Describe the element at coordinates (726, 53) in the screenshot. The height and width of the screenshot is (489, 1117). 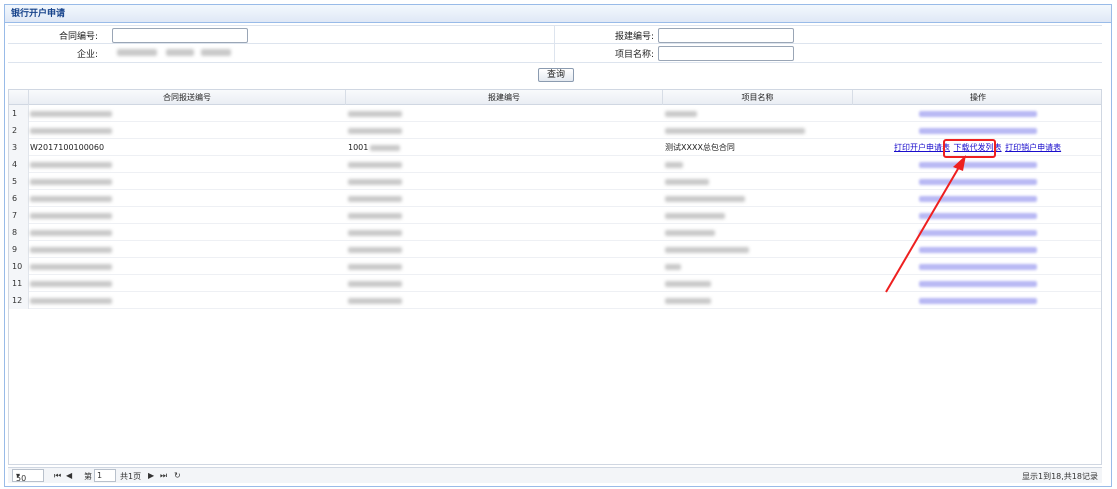
I see `project-name-input` at that location.